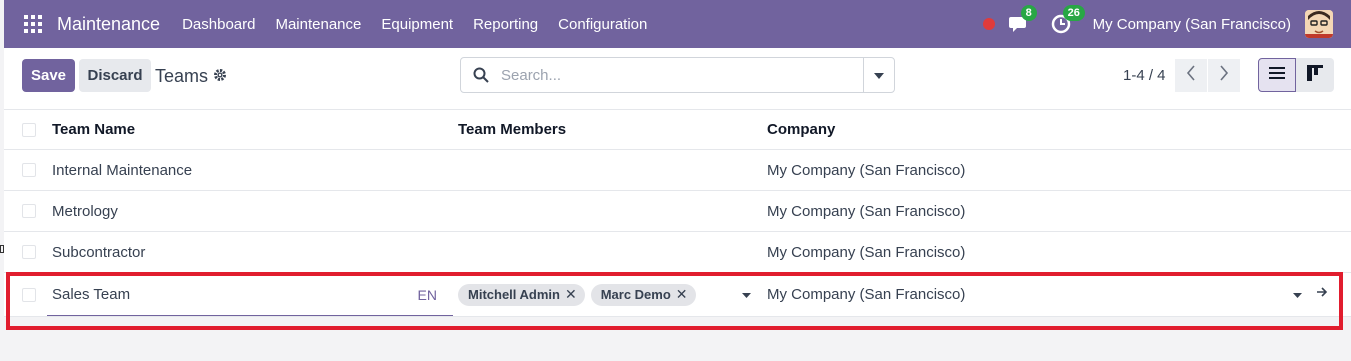 This screenshot has width=1351, height=361. I want to click on apps-grid-icon, so click(33, 24).